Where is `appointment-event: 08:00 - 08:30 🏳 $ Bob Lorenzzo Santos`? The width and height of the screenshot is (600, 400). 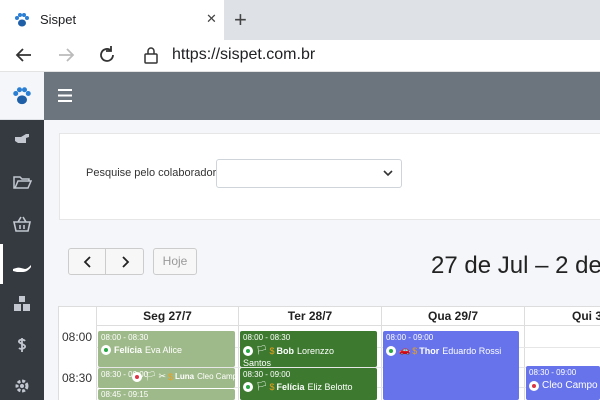
appointment-event: 08:00 - 08:30 🏳 $ Bob Lorenzzo Santos is located at coordinates (308, 349).